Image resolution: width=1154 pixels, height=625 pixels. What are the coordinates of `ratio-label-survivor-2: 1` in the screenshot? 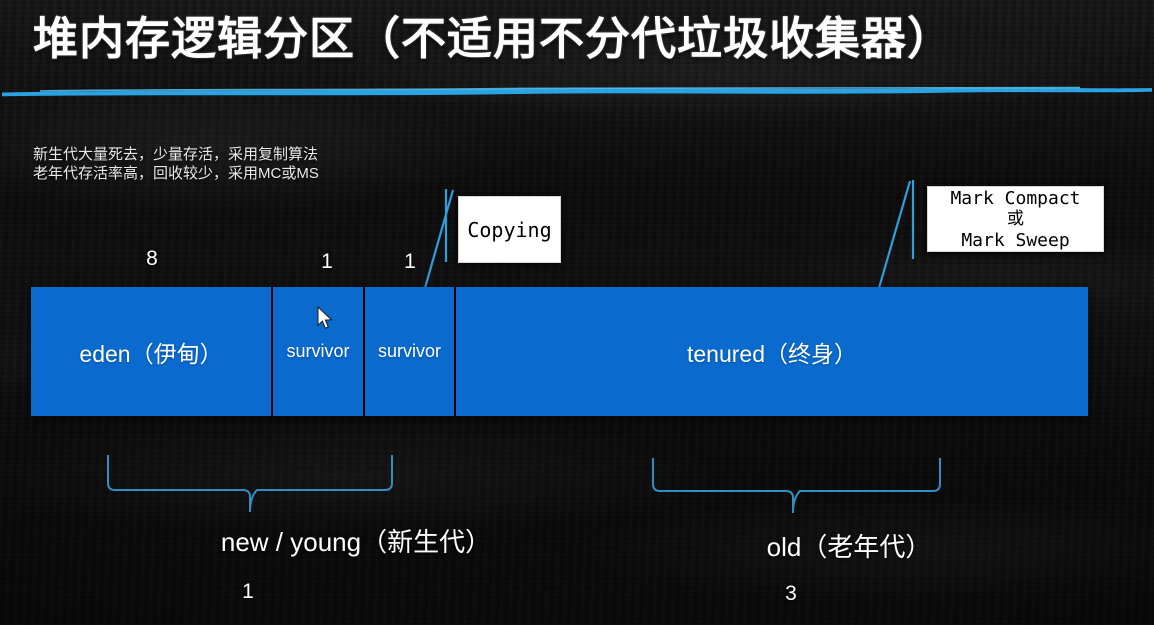 It's located at (410, 261).